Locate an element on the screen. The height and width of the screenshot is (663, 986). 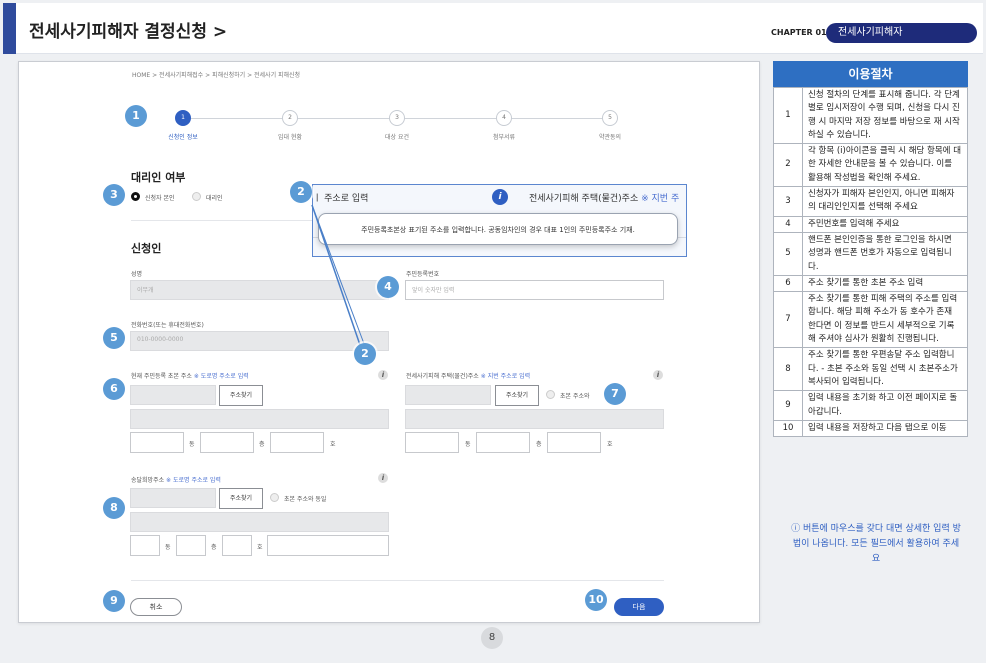
victim-find-address-button: 주소찾기 is located at coordinates (517, 395).